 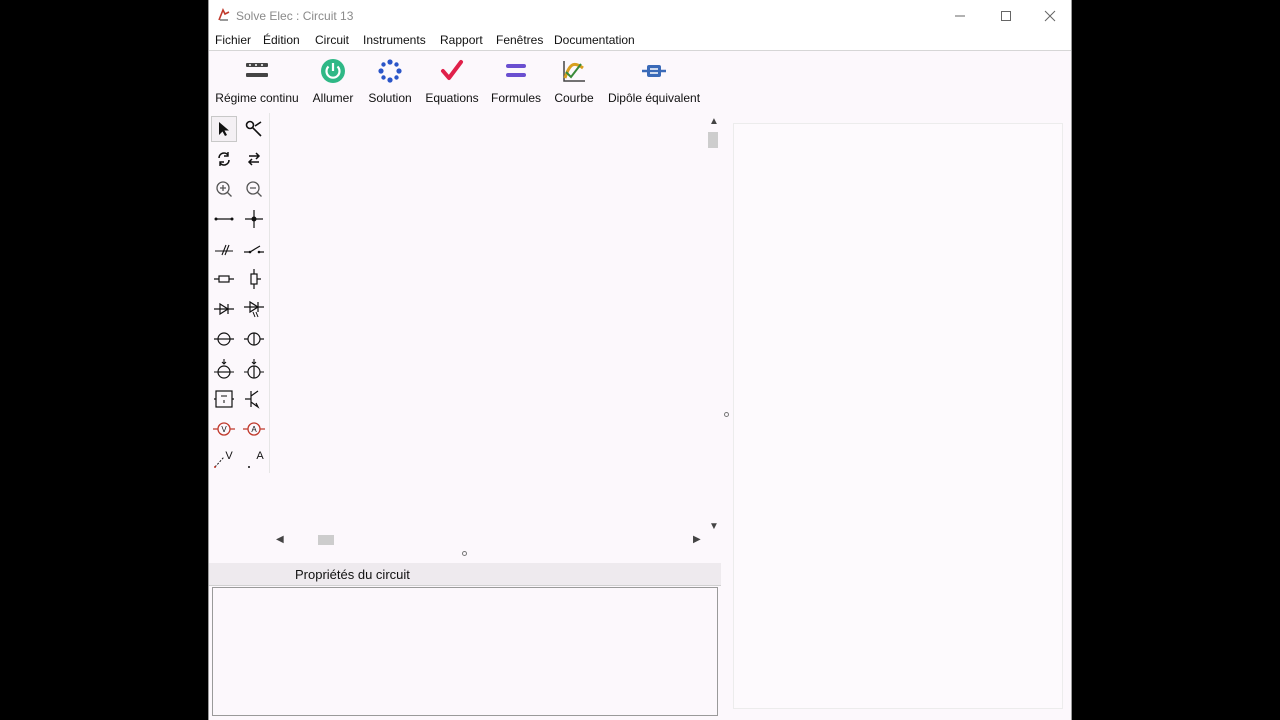 I want to click on scroll-down-arrow: ▼, so click(x=714, y=526).